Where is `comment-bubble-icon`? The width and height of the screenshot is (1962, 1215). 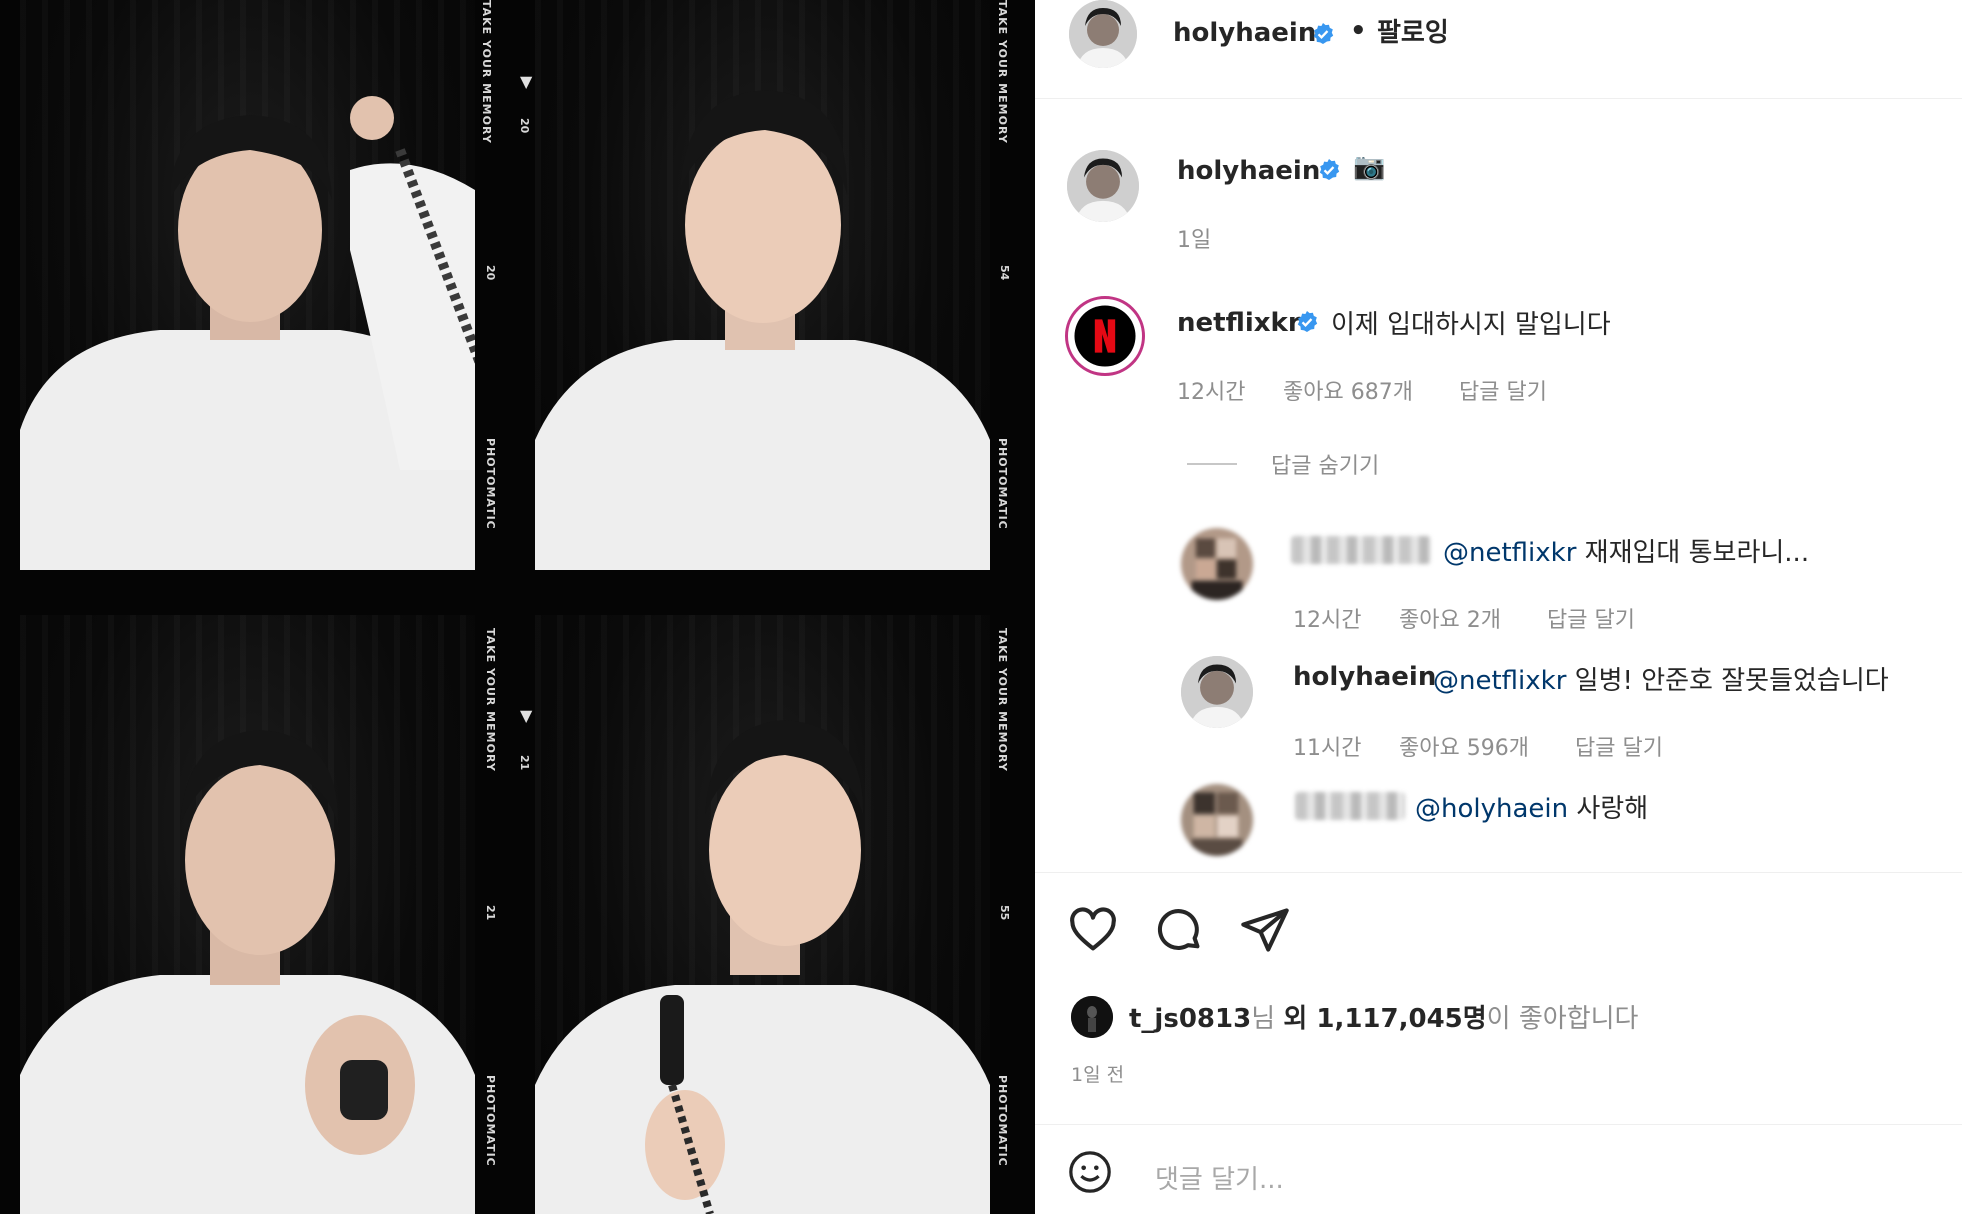 comment-bubble-icon is located at coordinates (1179, 930).